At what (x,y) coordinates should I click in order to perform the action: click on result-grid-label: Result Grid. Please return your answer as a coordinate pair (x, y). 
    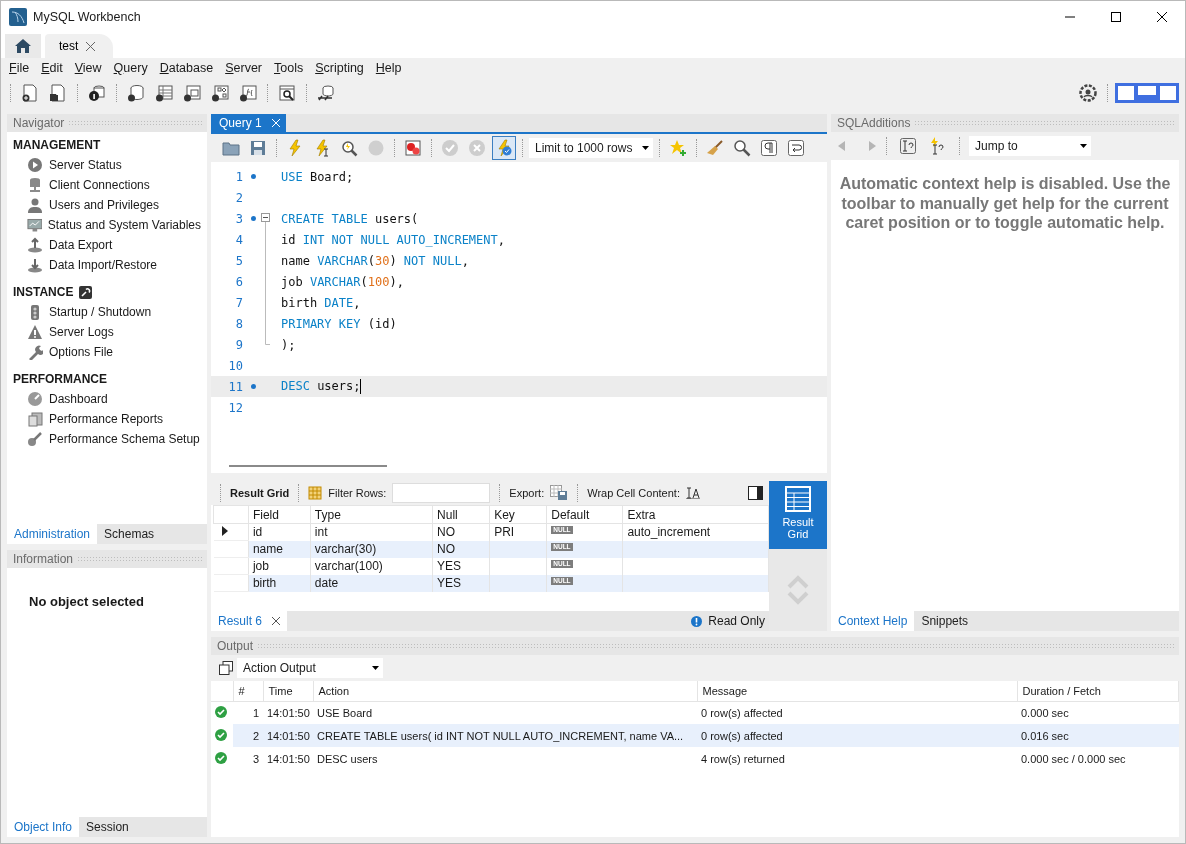
    Looking at the image, I should click on (260, 493).